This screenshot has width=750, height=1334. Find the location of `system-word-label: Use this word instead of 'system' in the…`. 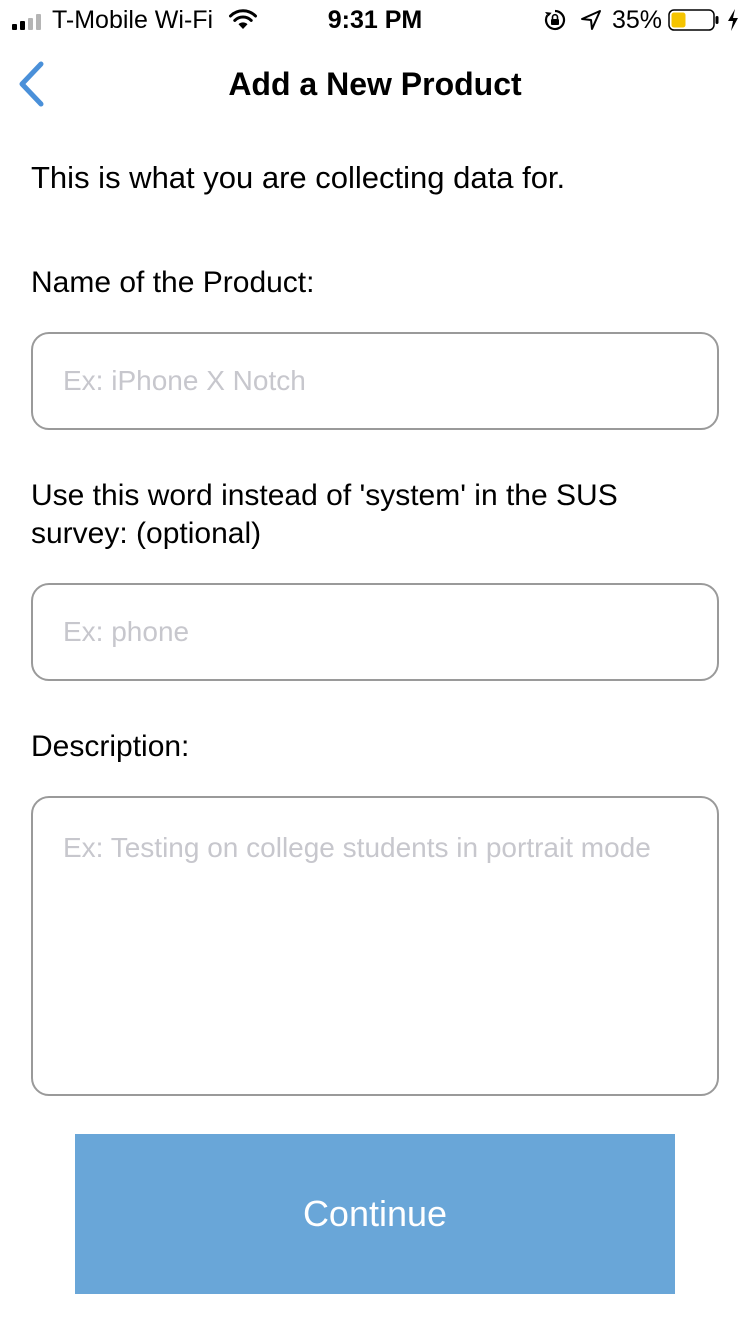

system-word-label: Use this word instead of 'system' in the… is located at coordinates (324, 514).